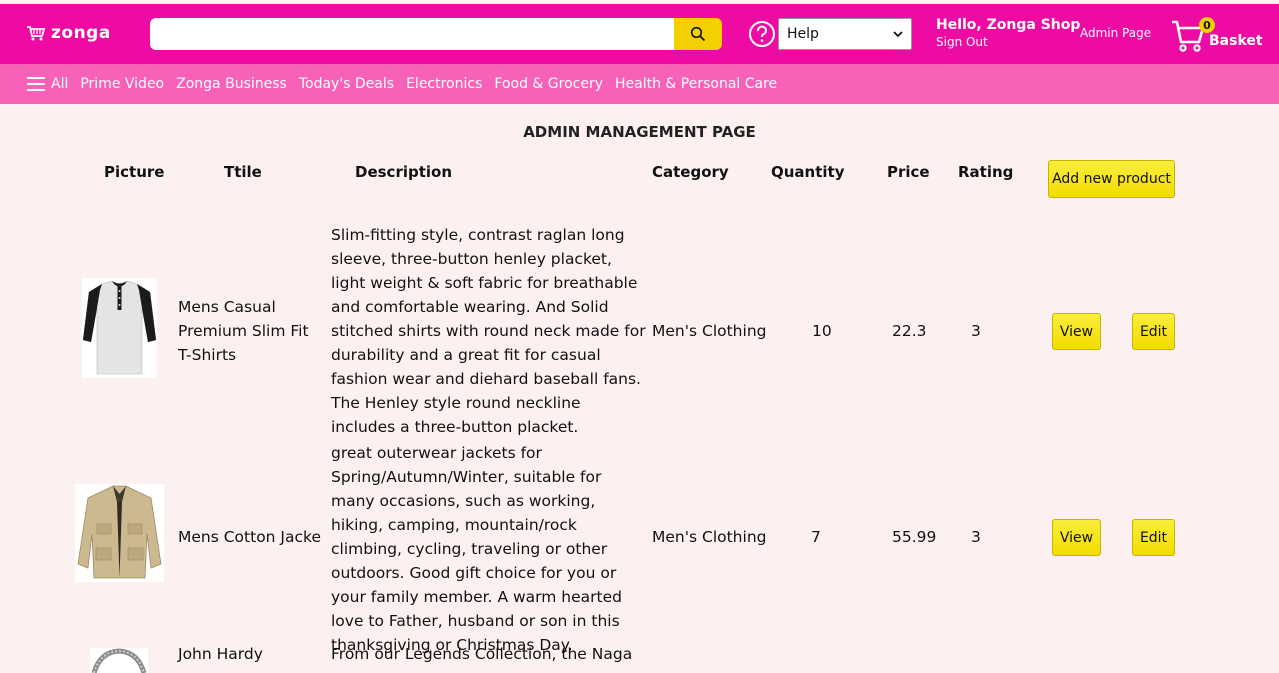 The height and width of the screenshot is (673, 1279). What do you see at coordinates (134, 172) in the screenshot?
I see `column-header-picture: Picture` at bounding box center [134, 172].